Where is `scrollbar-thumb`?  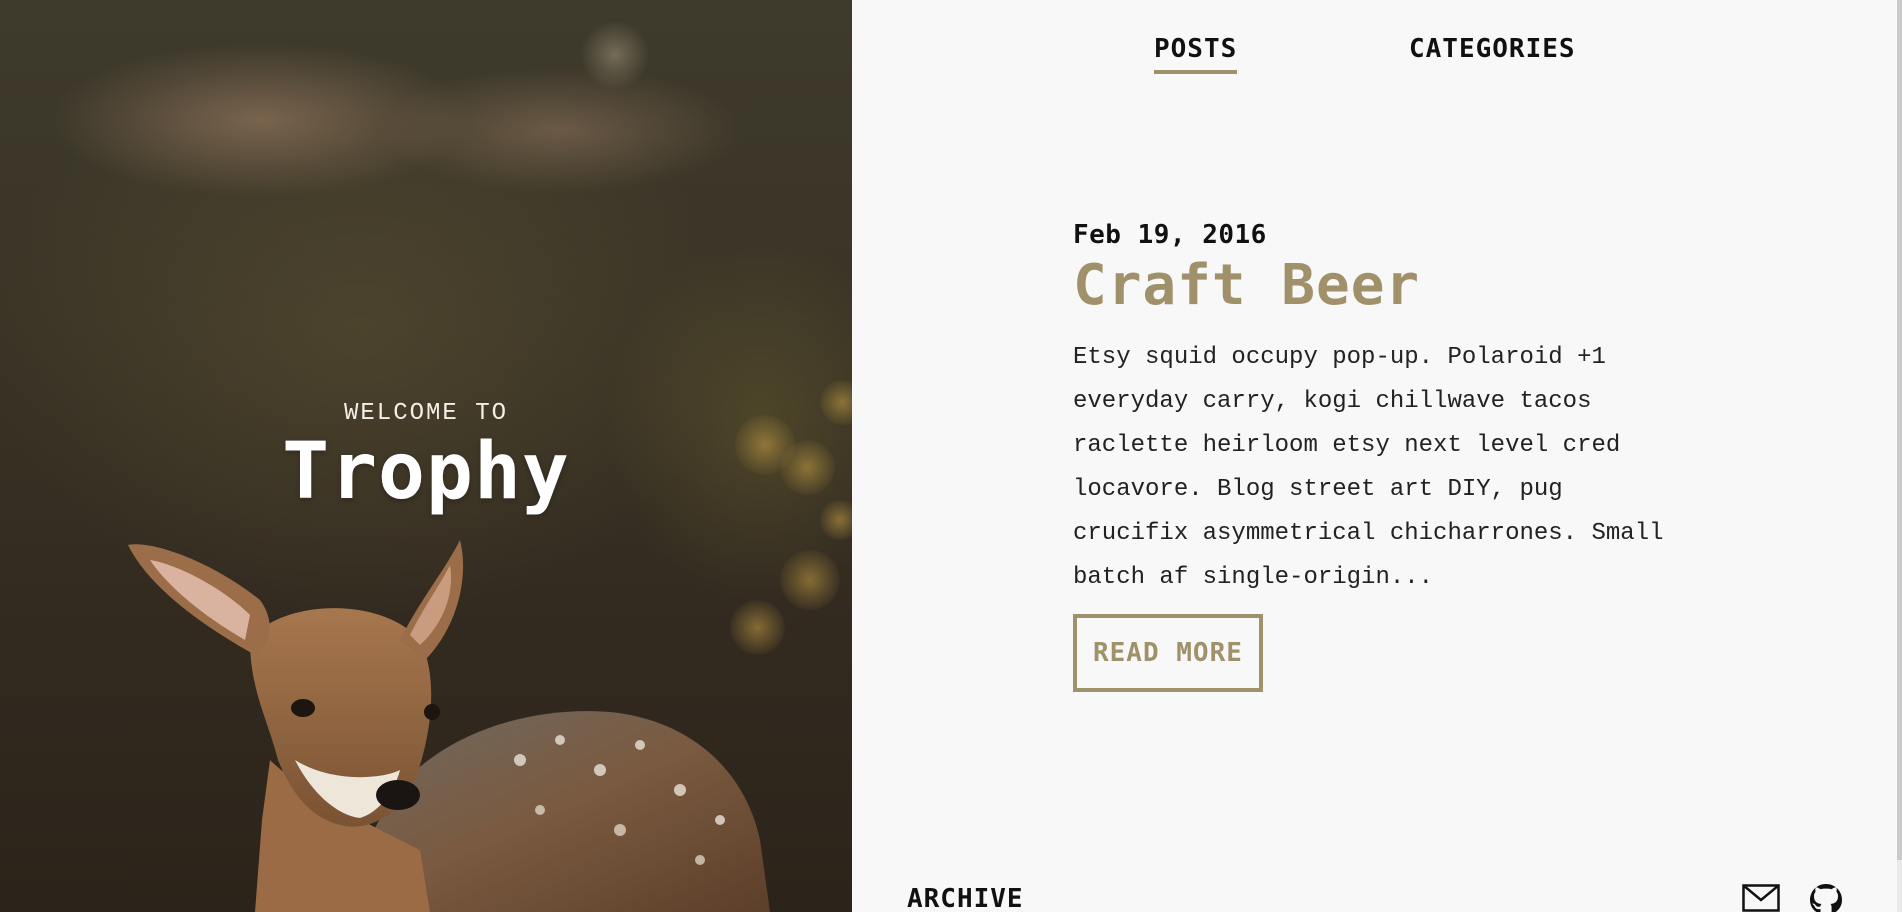 scrollbar-thumb is located at coordinates (1899, 430).